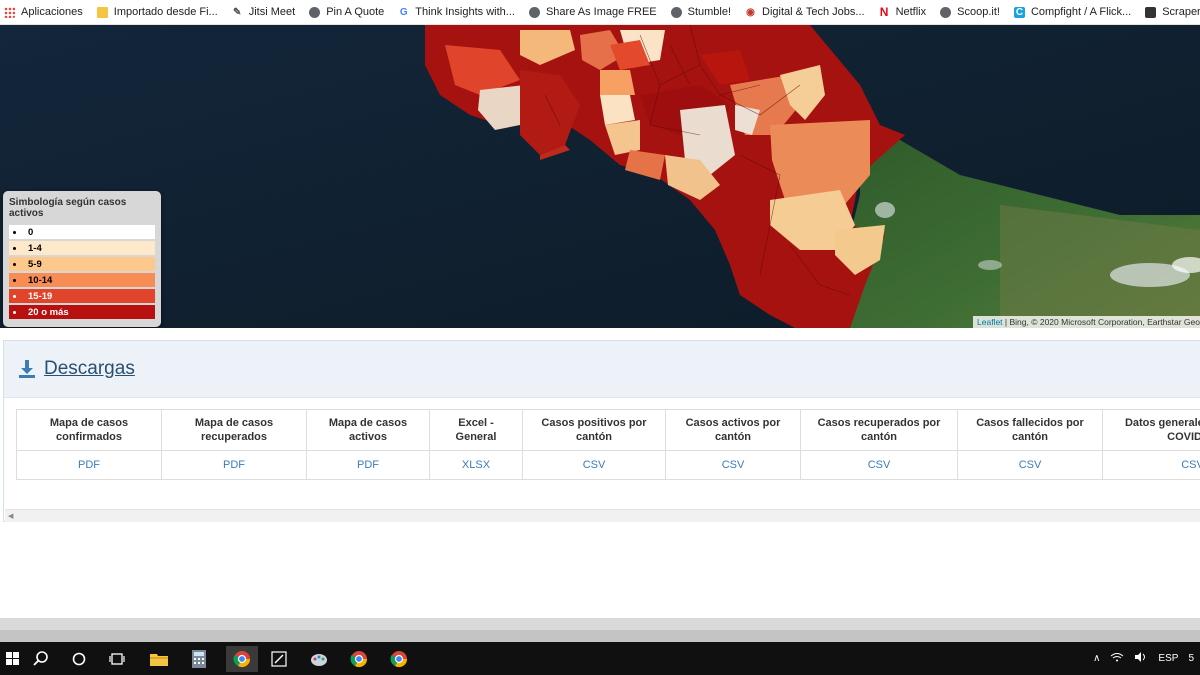  Describe the element at coordinates (27, 369) in the screenshot. I see `download-icon` at that location.